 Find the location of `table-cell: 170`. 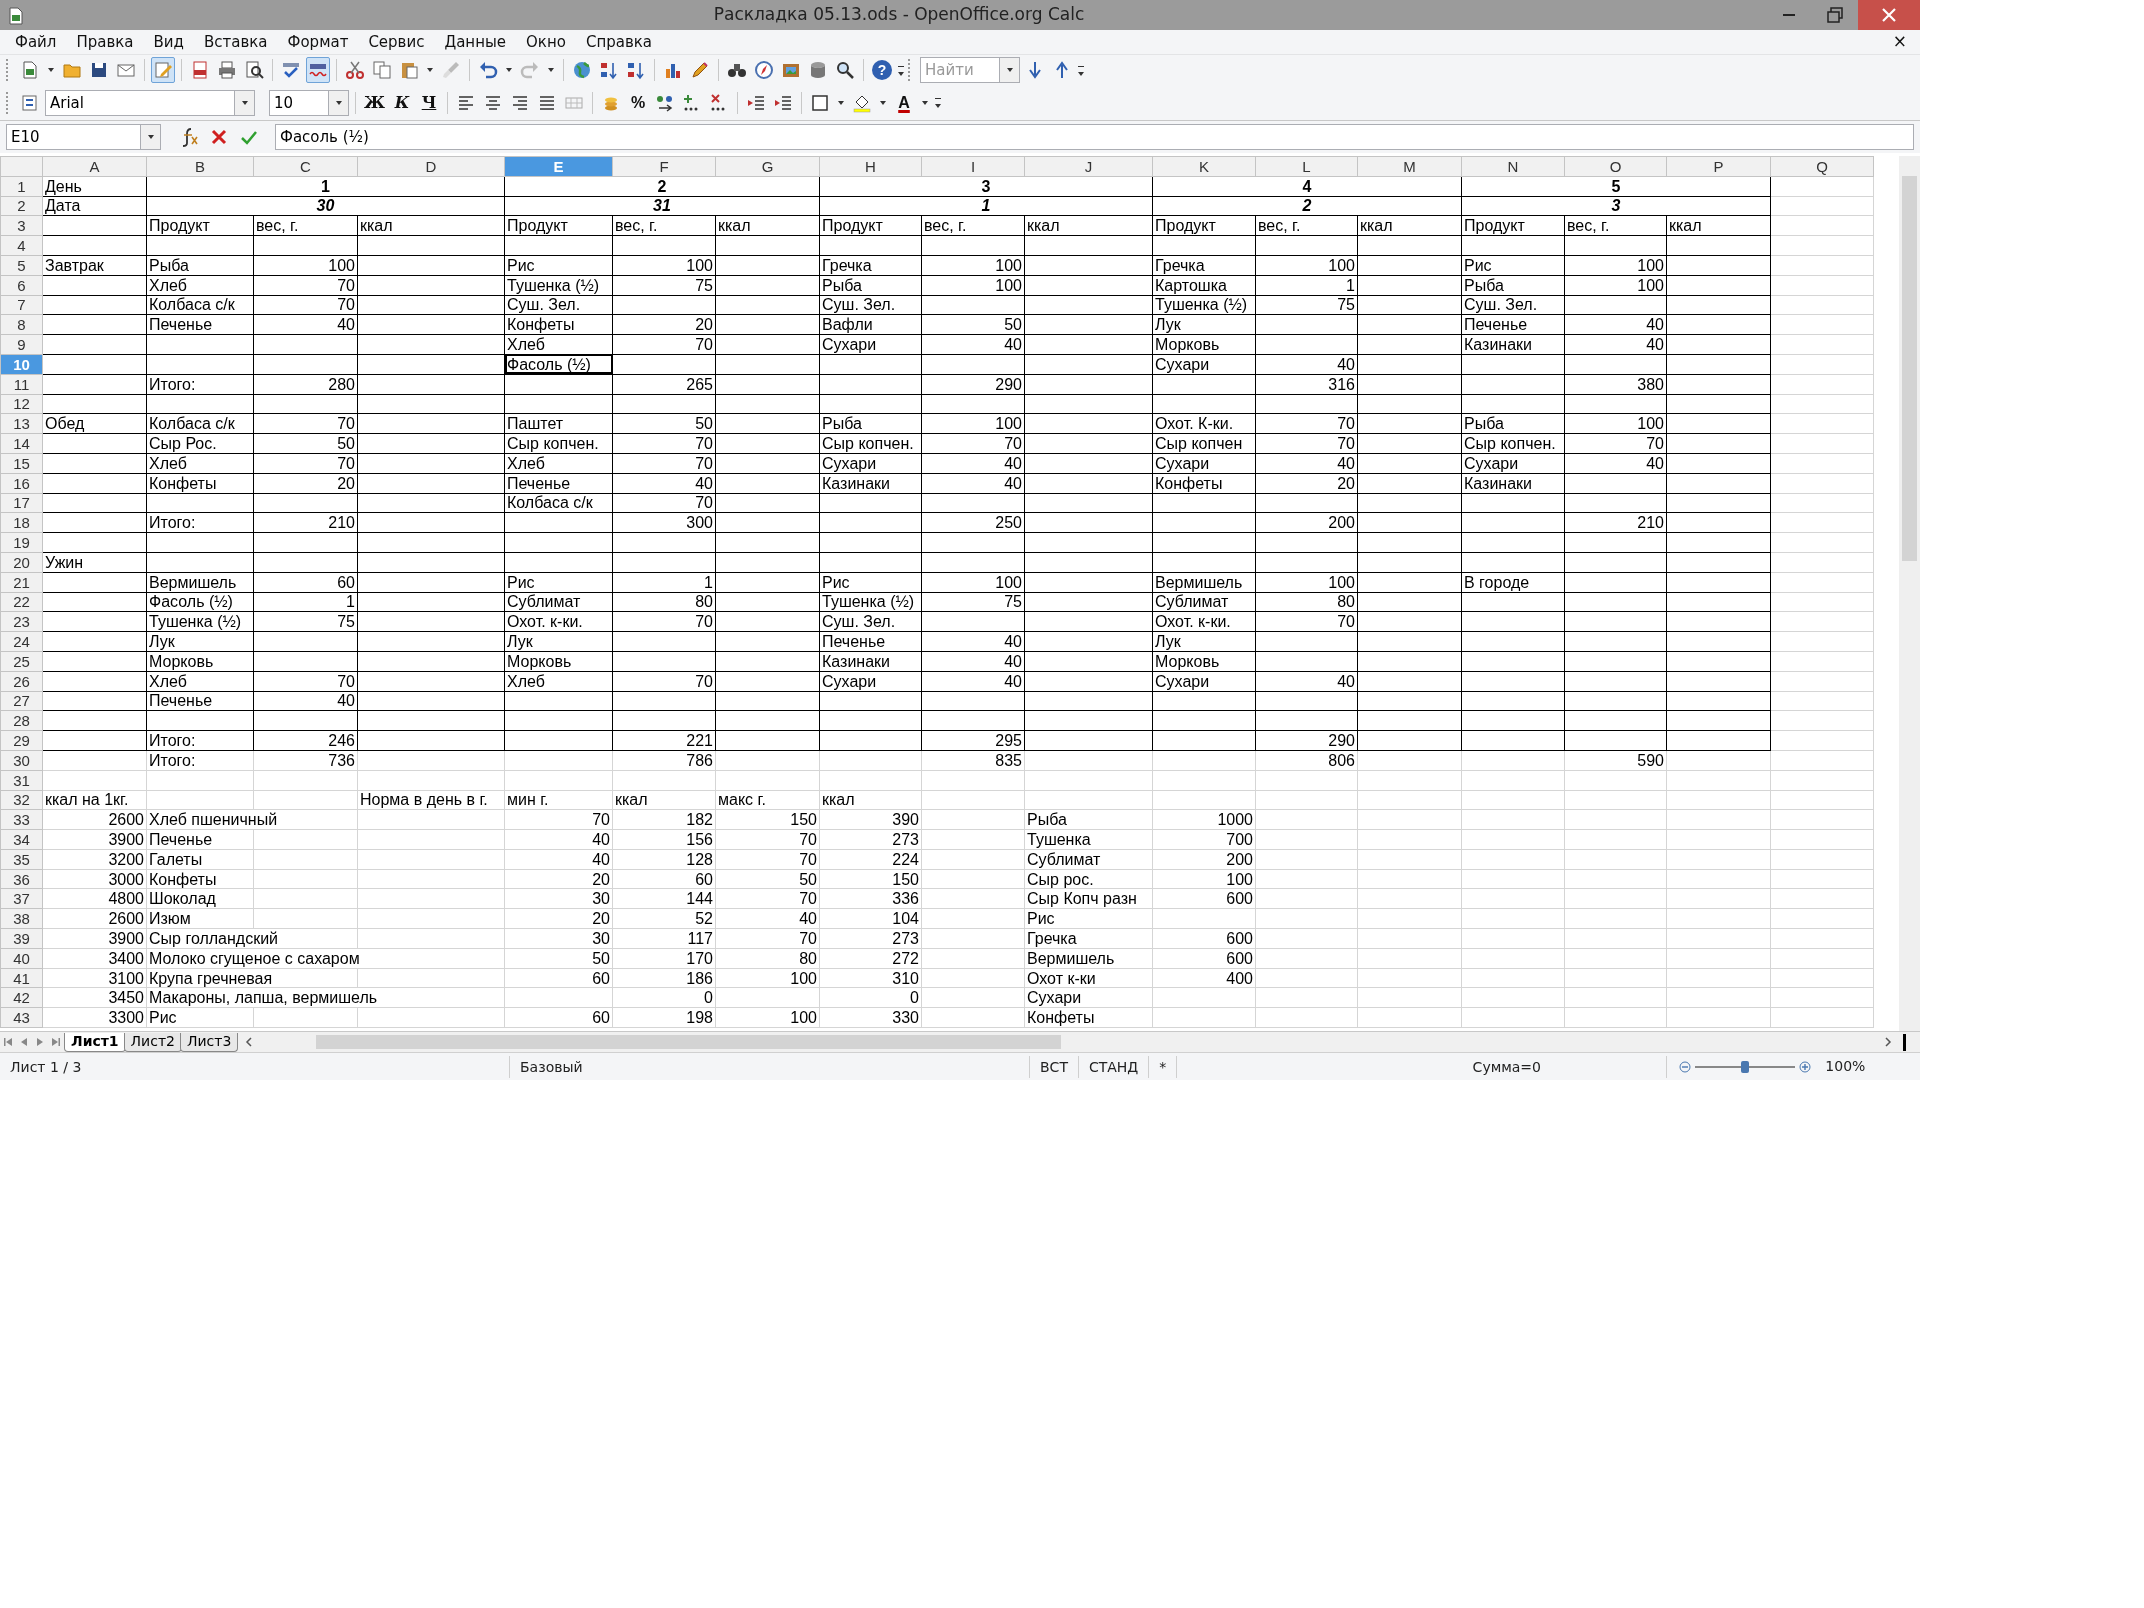

table-cell: 170 is located at coordinates (664, 958).